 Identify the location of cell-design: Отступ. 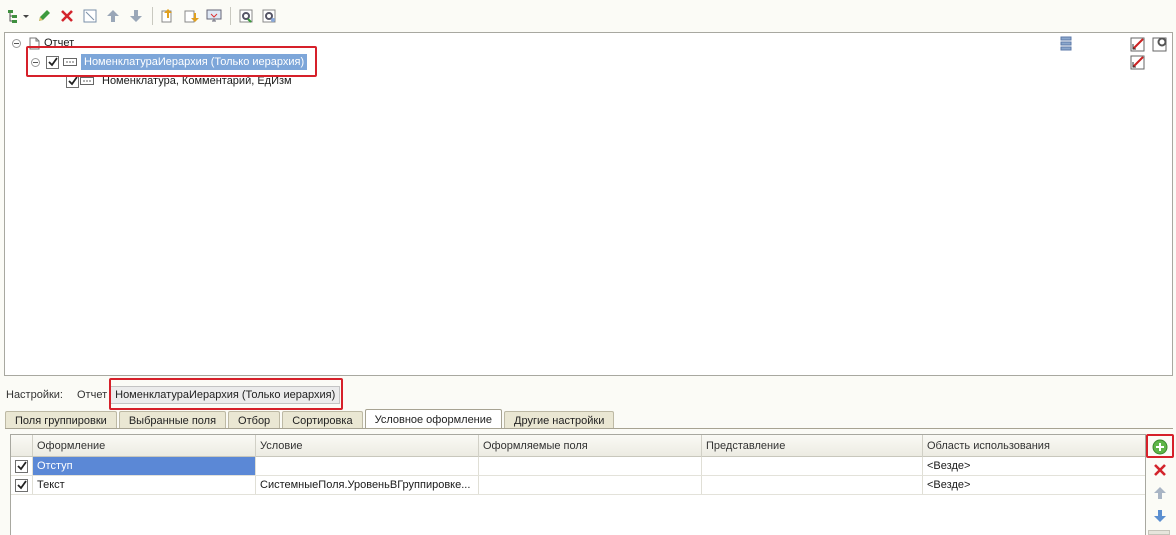
(144, 466).